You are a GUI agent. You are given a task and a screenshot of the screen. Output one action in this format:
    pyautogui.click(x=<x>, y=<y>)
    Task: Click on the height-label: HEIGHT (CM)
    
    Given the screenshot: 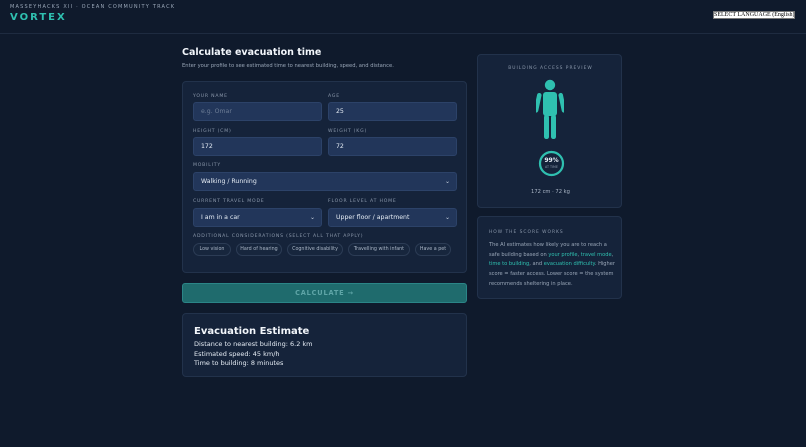 What is the action you would take?
    pyautogui.click(x=212, y=131)
    